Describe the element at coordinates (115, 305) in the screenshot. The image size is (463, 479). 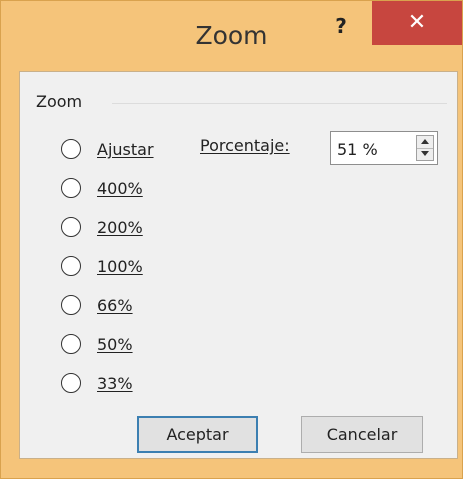
I see `radio-label: 66%` at that location.